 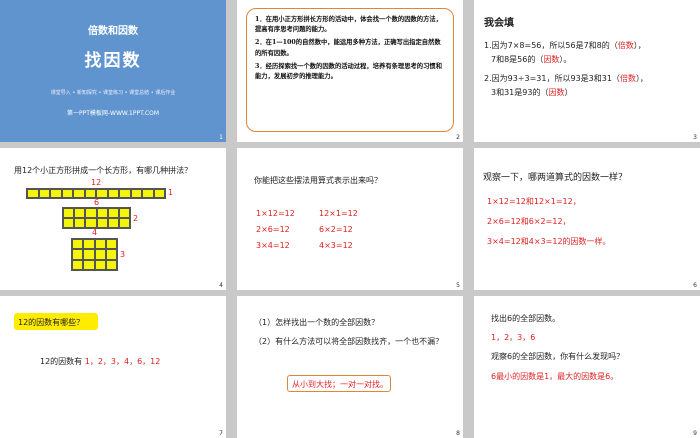 I want to click on observation-2: 2×6=12和6×2=12，, so click(x=529, y=221).